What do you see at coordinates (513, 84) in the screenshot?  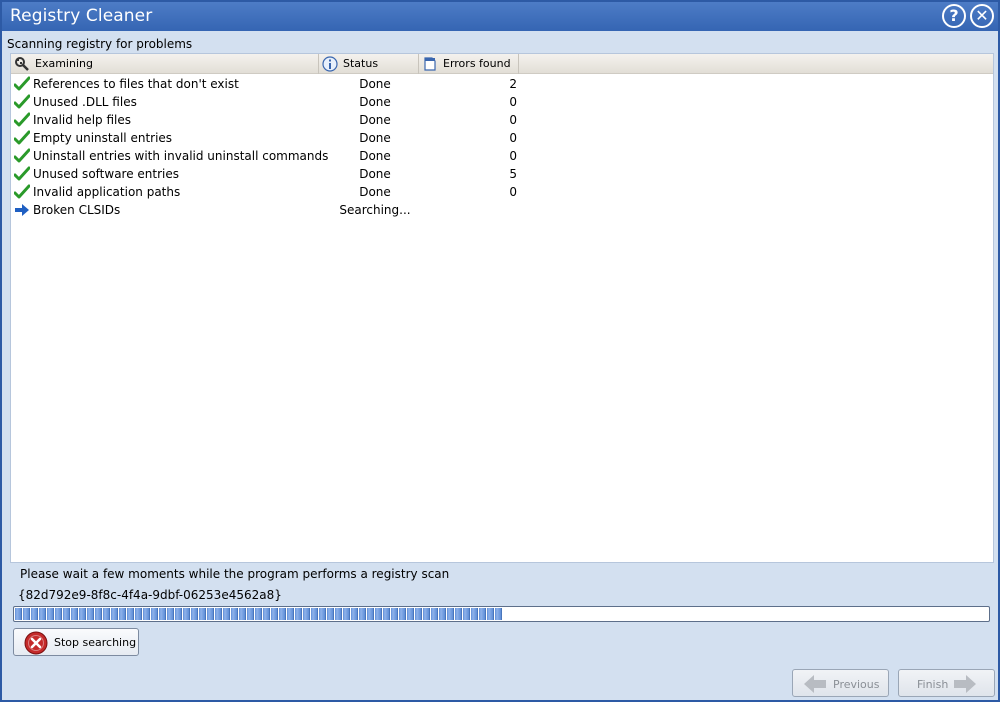 I see `row-errors: 2` at bounding box center [513, 84].